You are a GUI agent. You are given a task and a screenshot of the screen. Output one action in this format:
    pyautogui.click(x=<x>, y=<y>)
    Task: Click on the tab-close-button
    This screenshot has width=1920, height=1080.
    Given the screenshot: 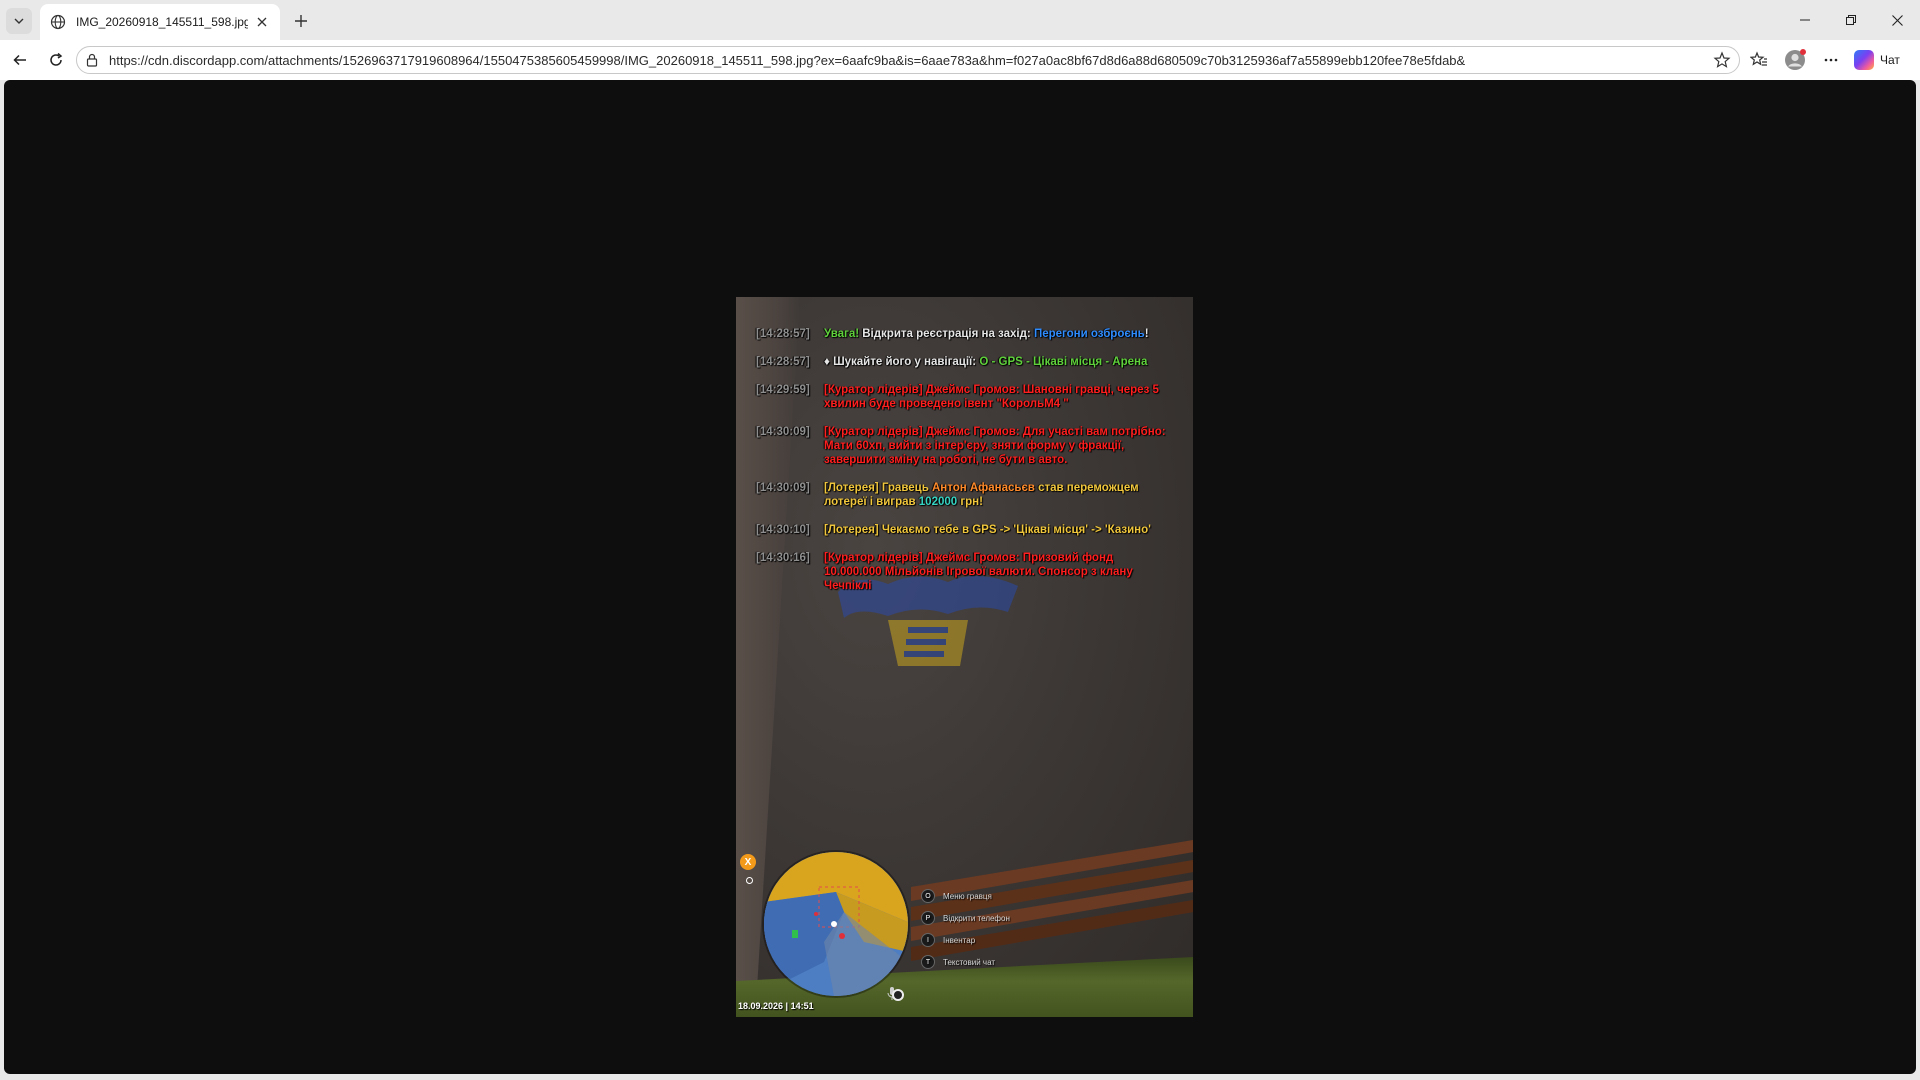 What is the action you would take?
    pyautogui.click(x=262, y=22)
    